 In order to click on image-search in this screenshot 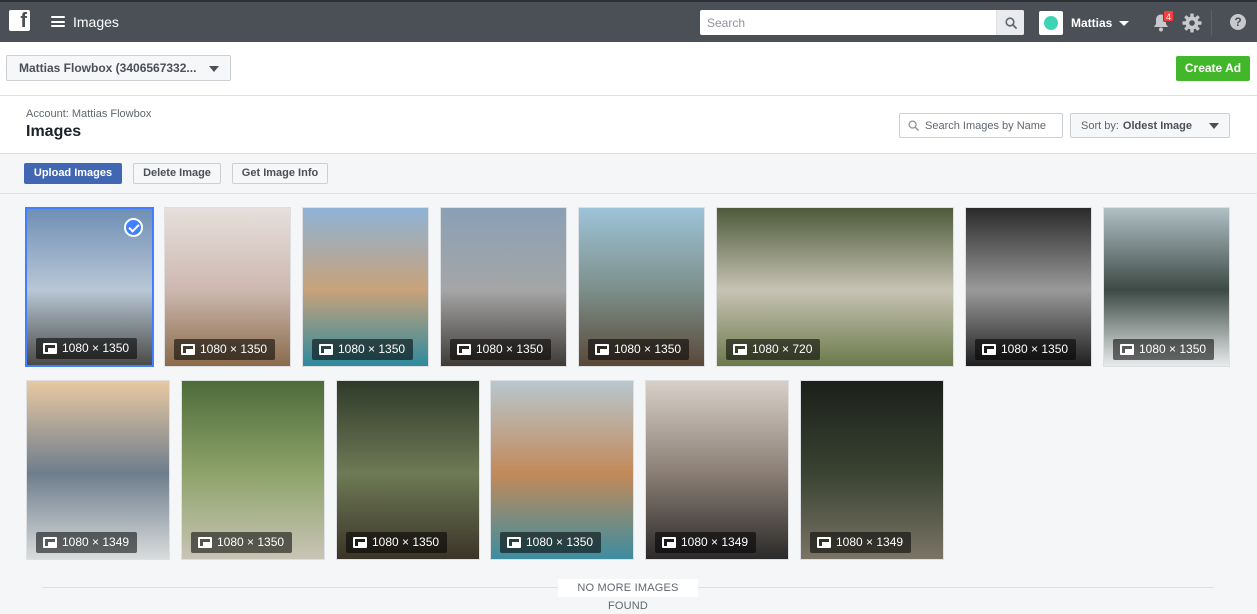, I will do `click(981, 125)`.